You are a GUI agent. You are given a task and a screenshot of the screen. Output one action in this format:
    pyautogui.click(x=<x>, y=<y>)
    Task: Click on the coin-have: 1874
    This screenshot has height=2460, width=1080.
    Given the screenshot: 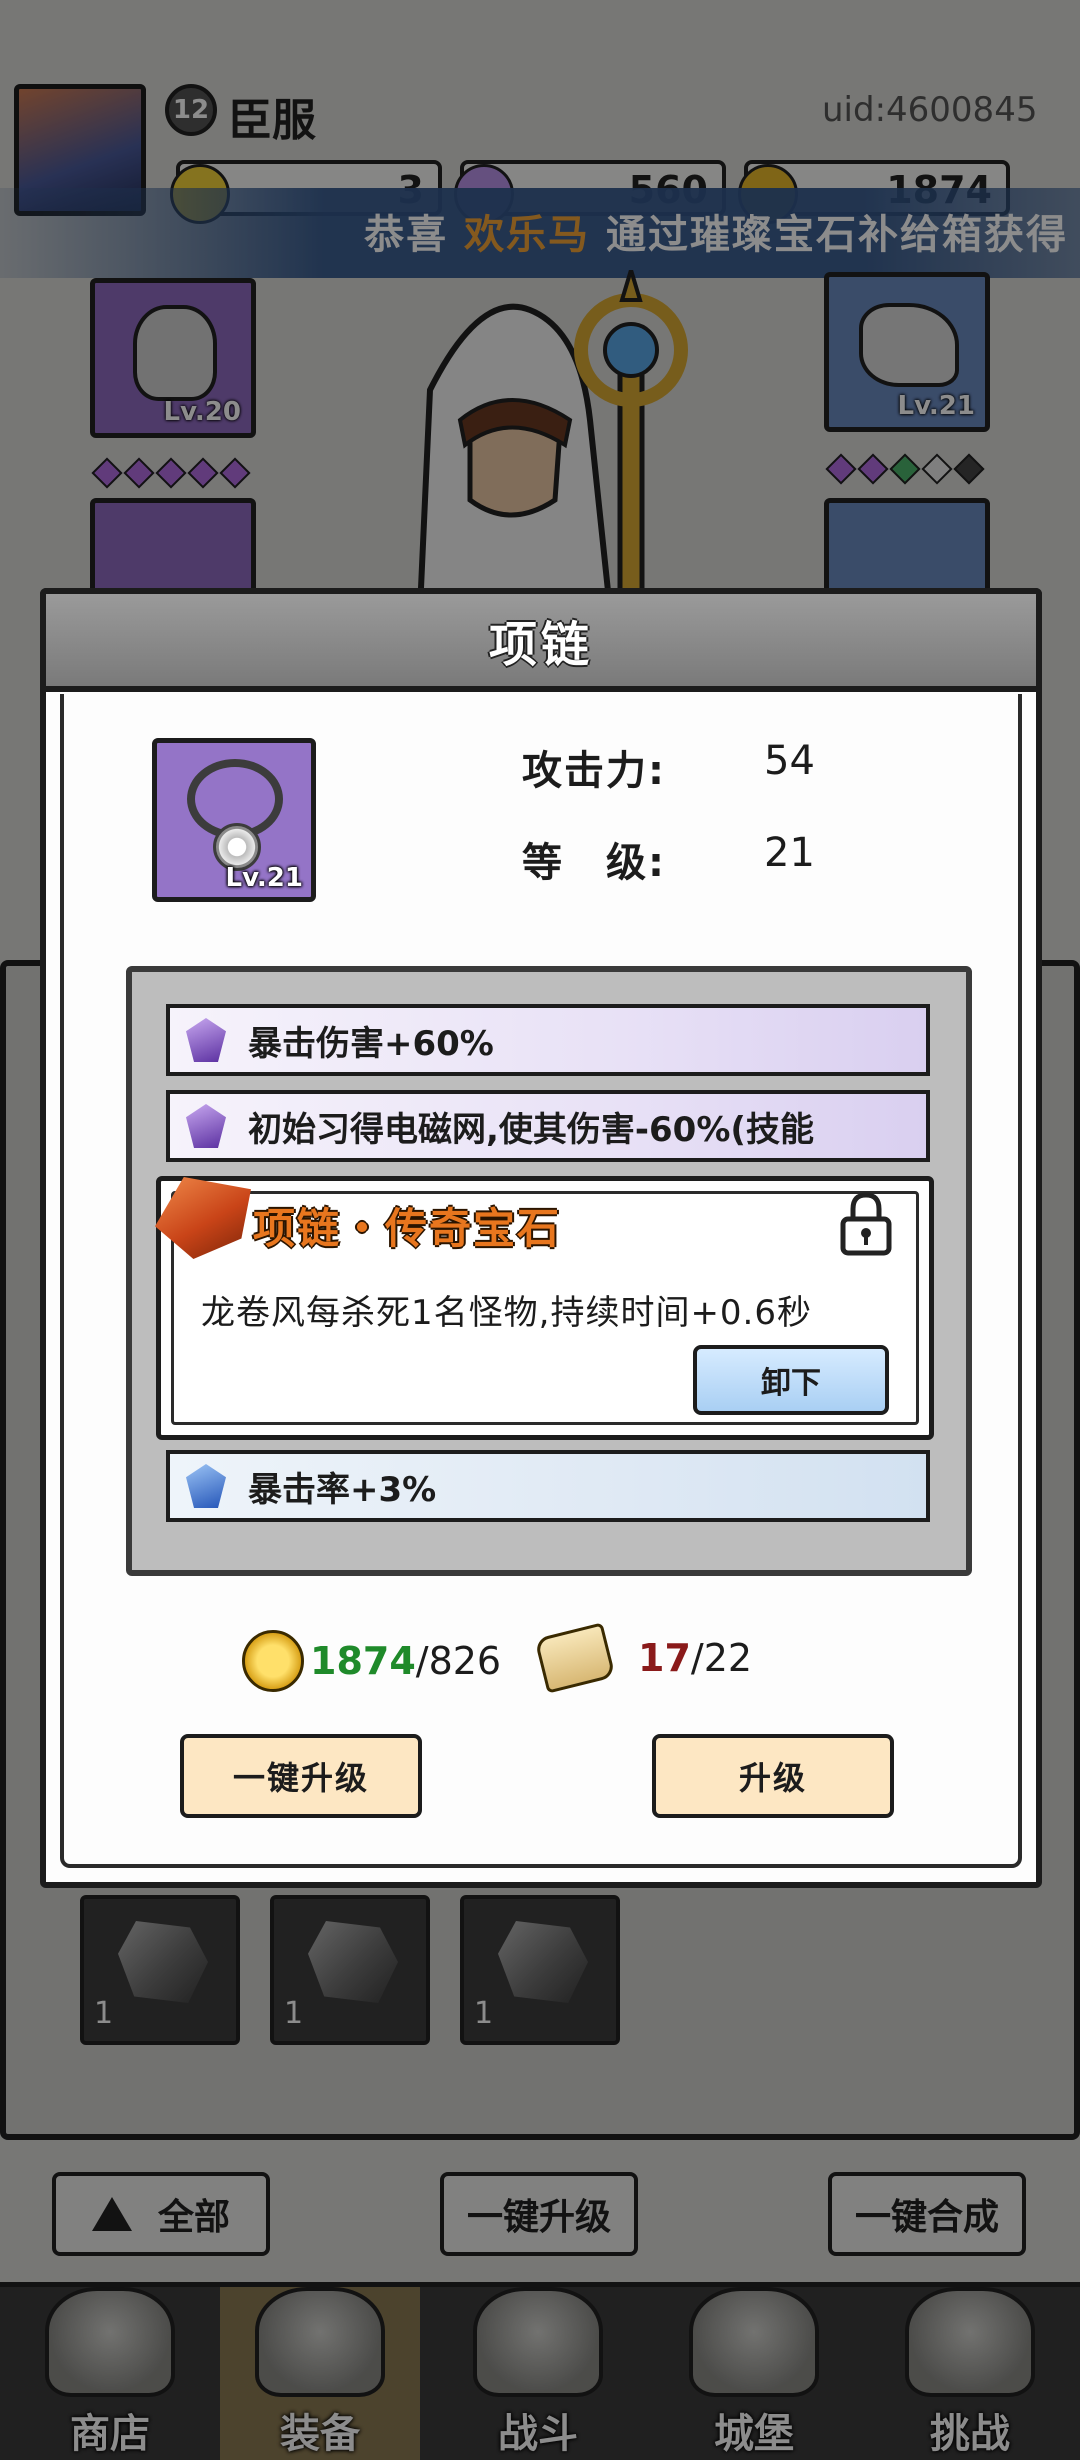 What is the action you would take?
    pyautogui.click(x=363, y=1661)
    